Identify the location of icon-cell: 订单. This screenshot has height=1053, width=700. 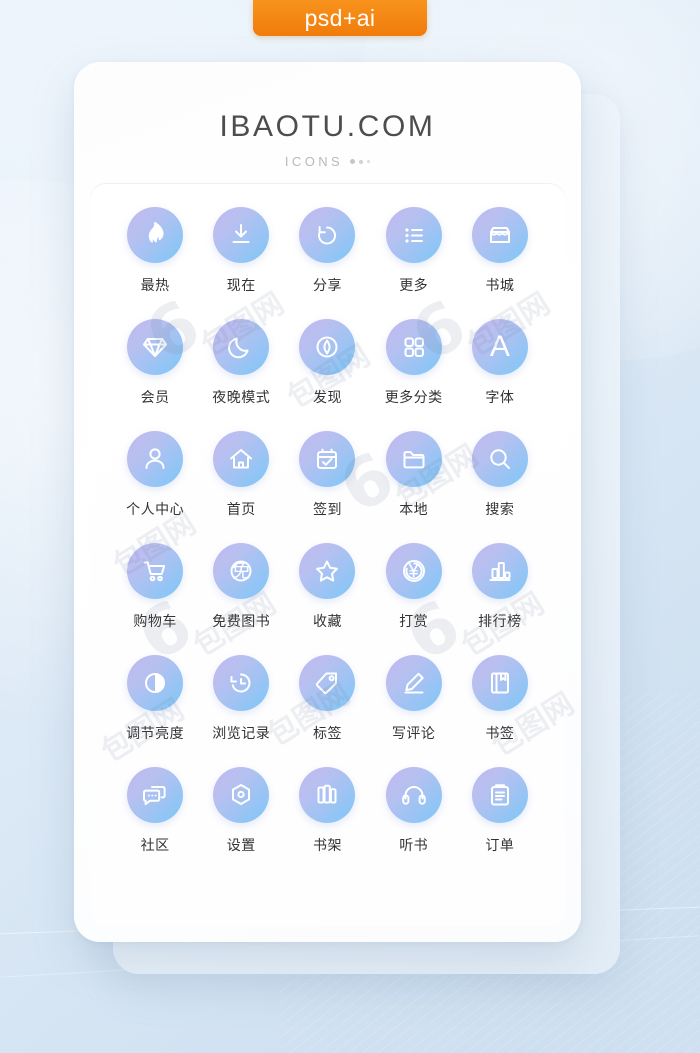
(500, 811).